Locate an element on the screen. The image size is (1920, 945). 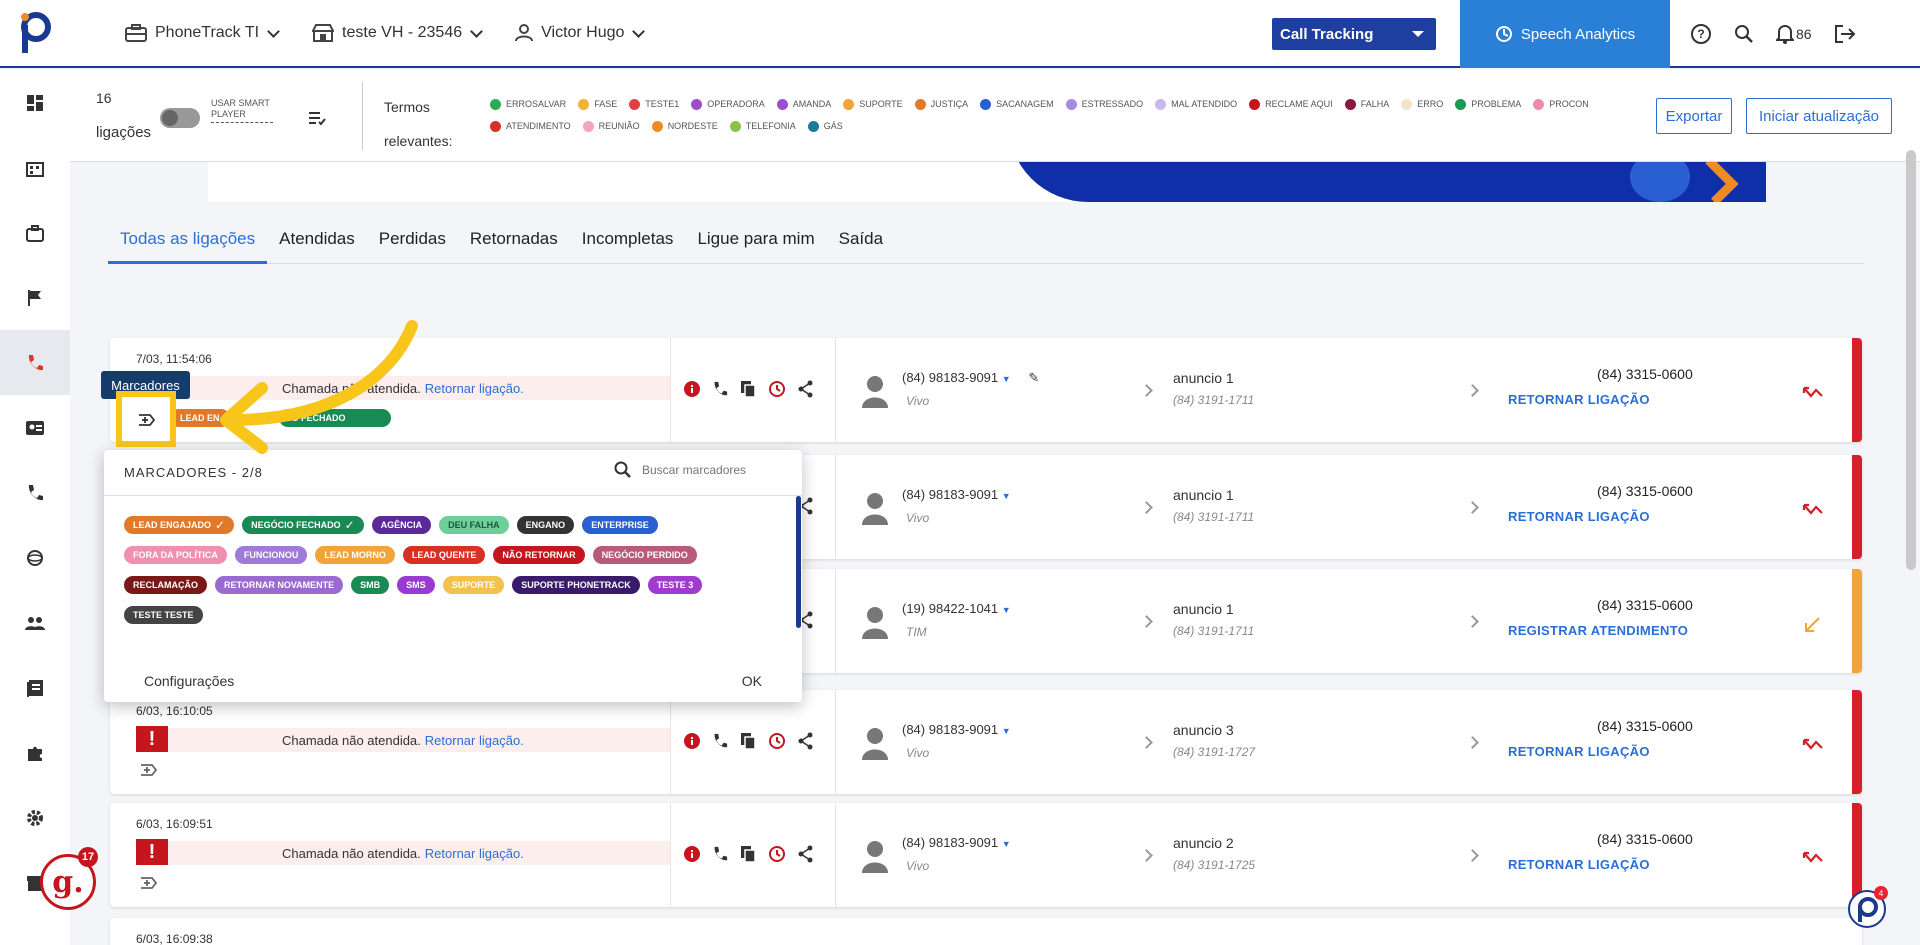
tab-2: Perdidas is located at coordinates (412, 245).